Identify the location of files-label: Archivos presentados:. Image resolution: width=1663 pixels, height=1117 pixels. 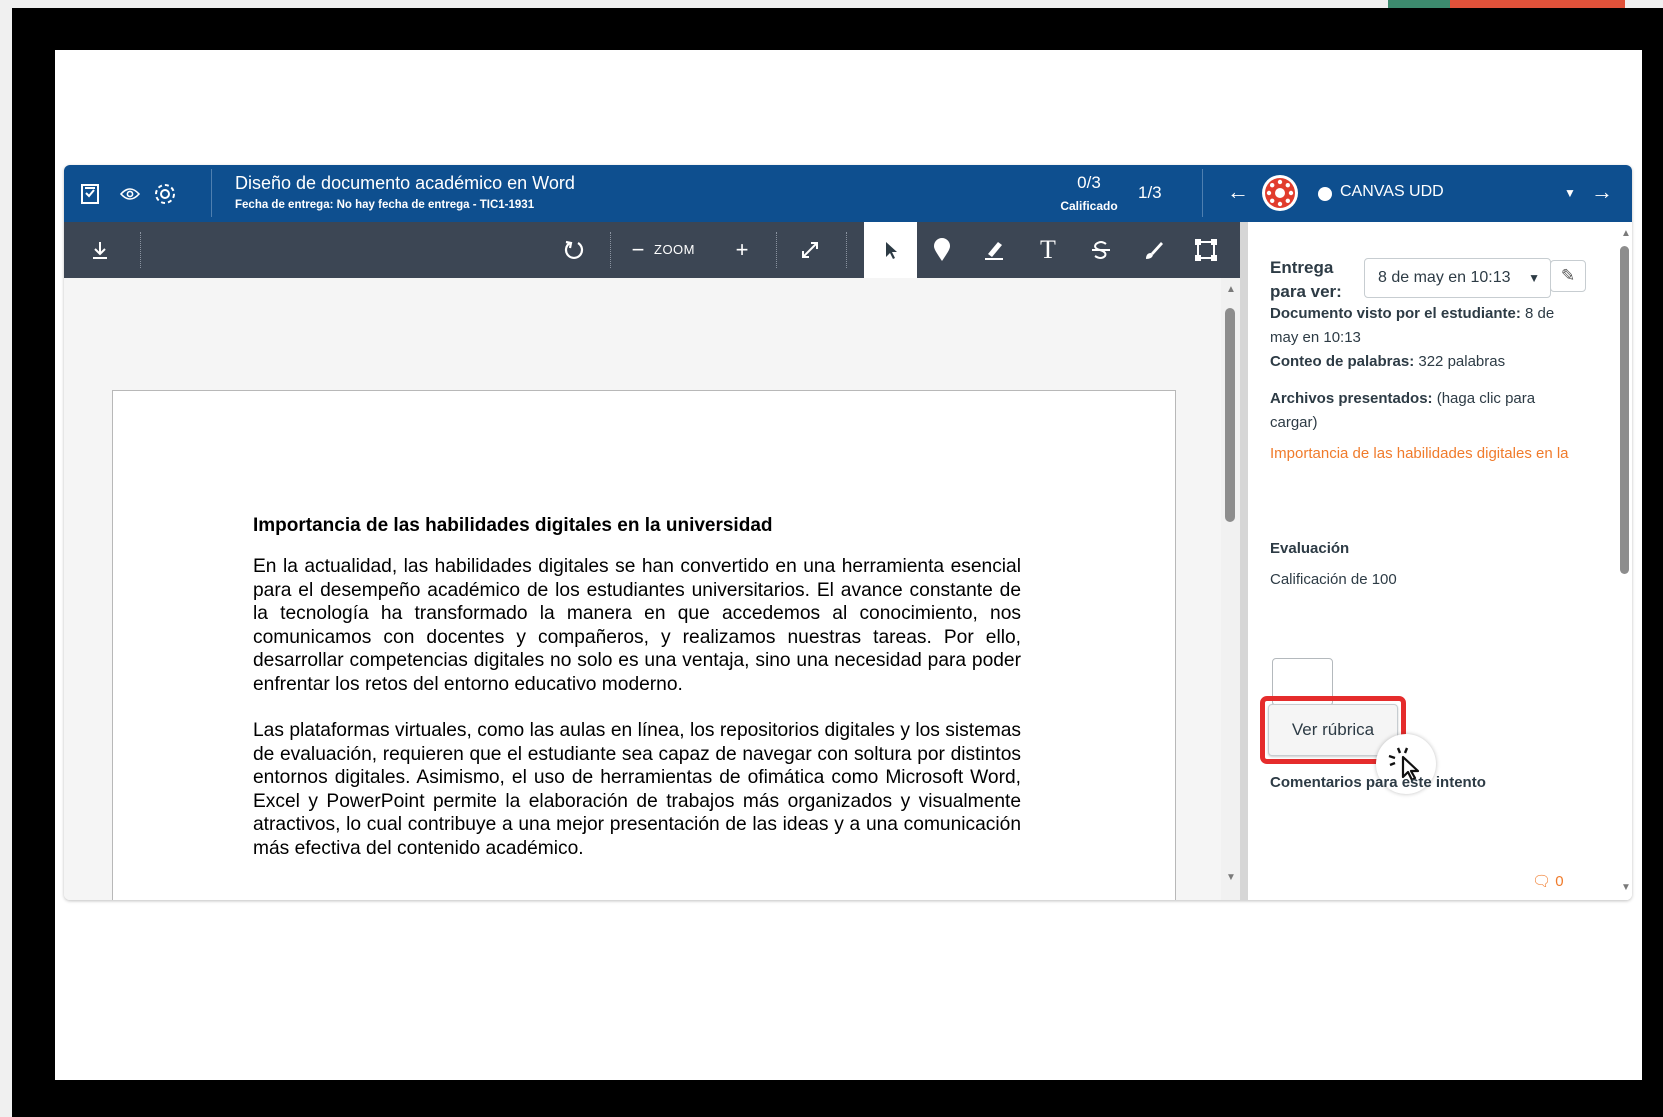
(1351, 398).